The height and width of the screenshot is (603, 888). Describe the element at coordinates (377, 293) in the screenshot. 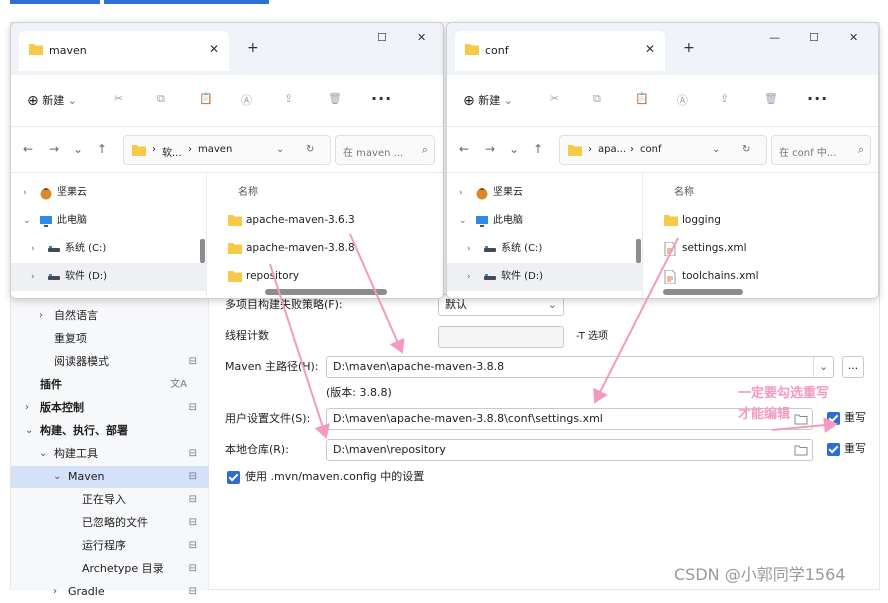

I see `arrow-maven-home` at that location.